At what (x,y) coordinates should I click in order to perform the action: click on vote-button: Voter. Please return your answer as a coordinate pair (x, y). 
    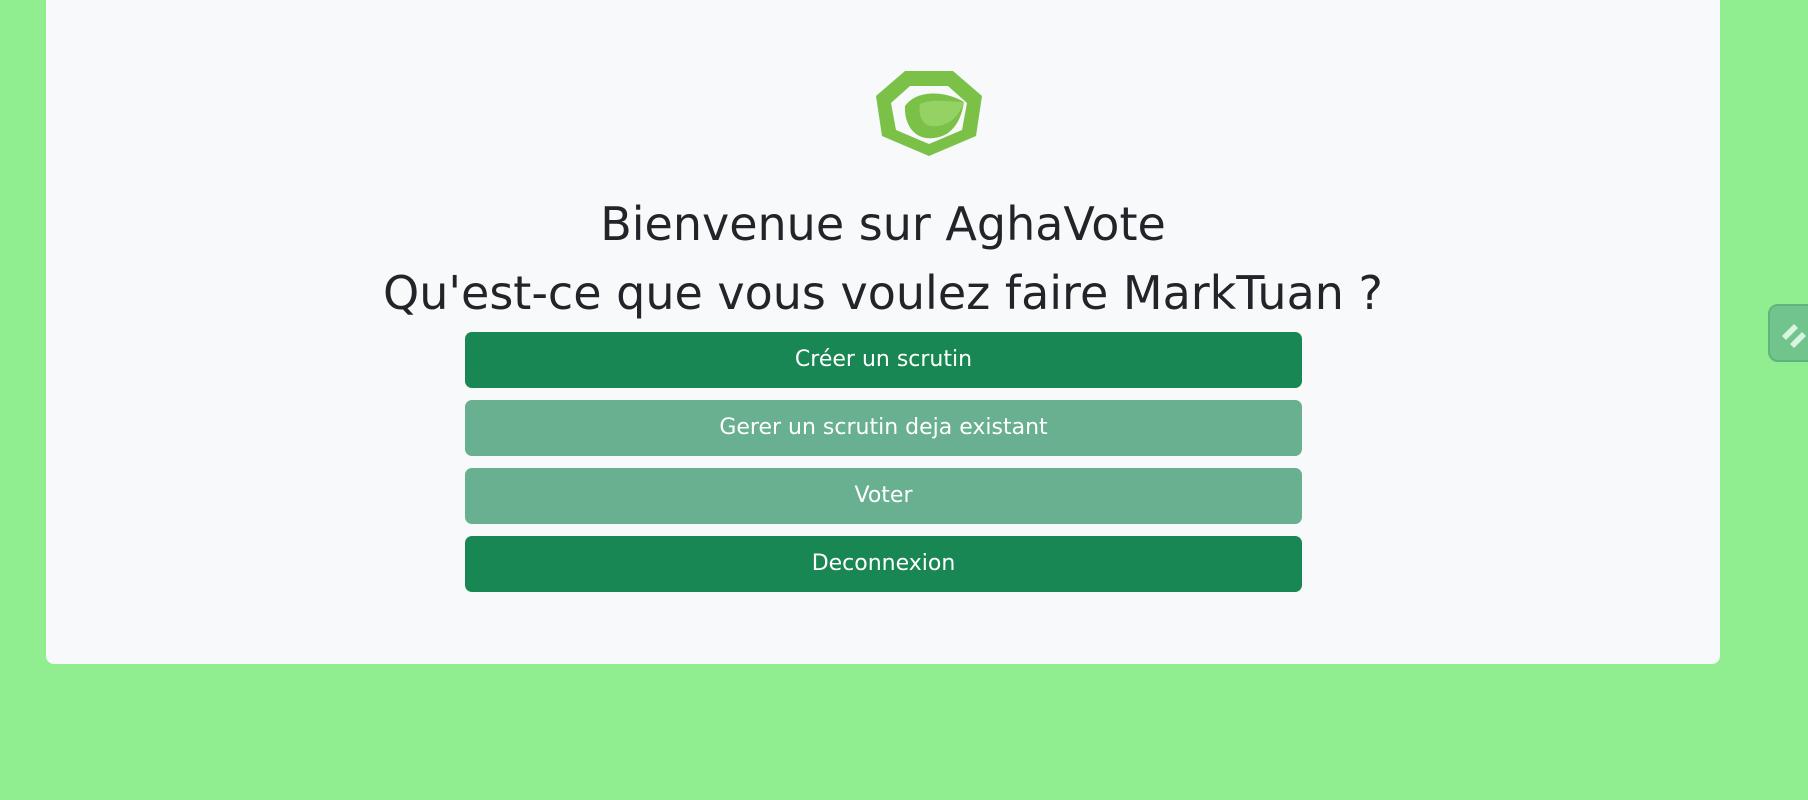
    Looking at the image, I should click on (883, 496).